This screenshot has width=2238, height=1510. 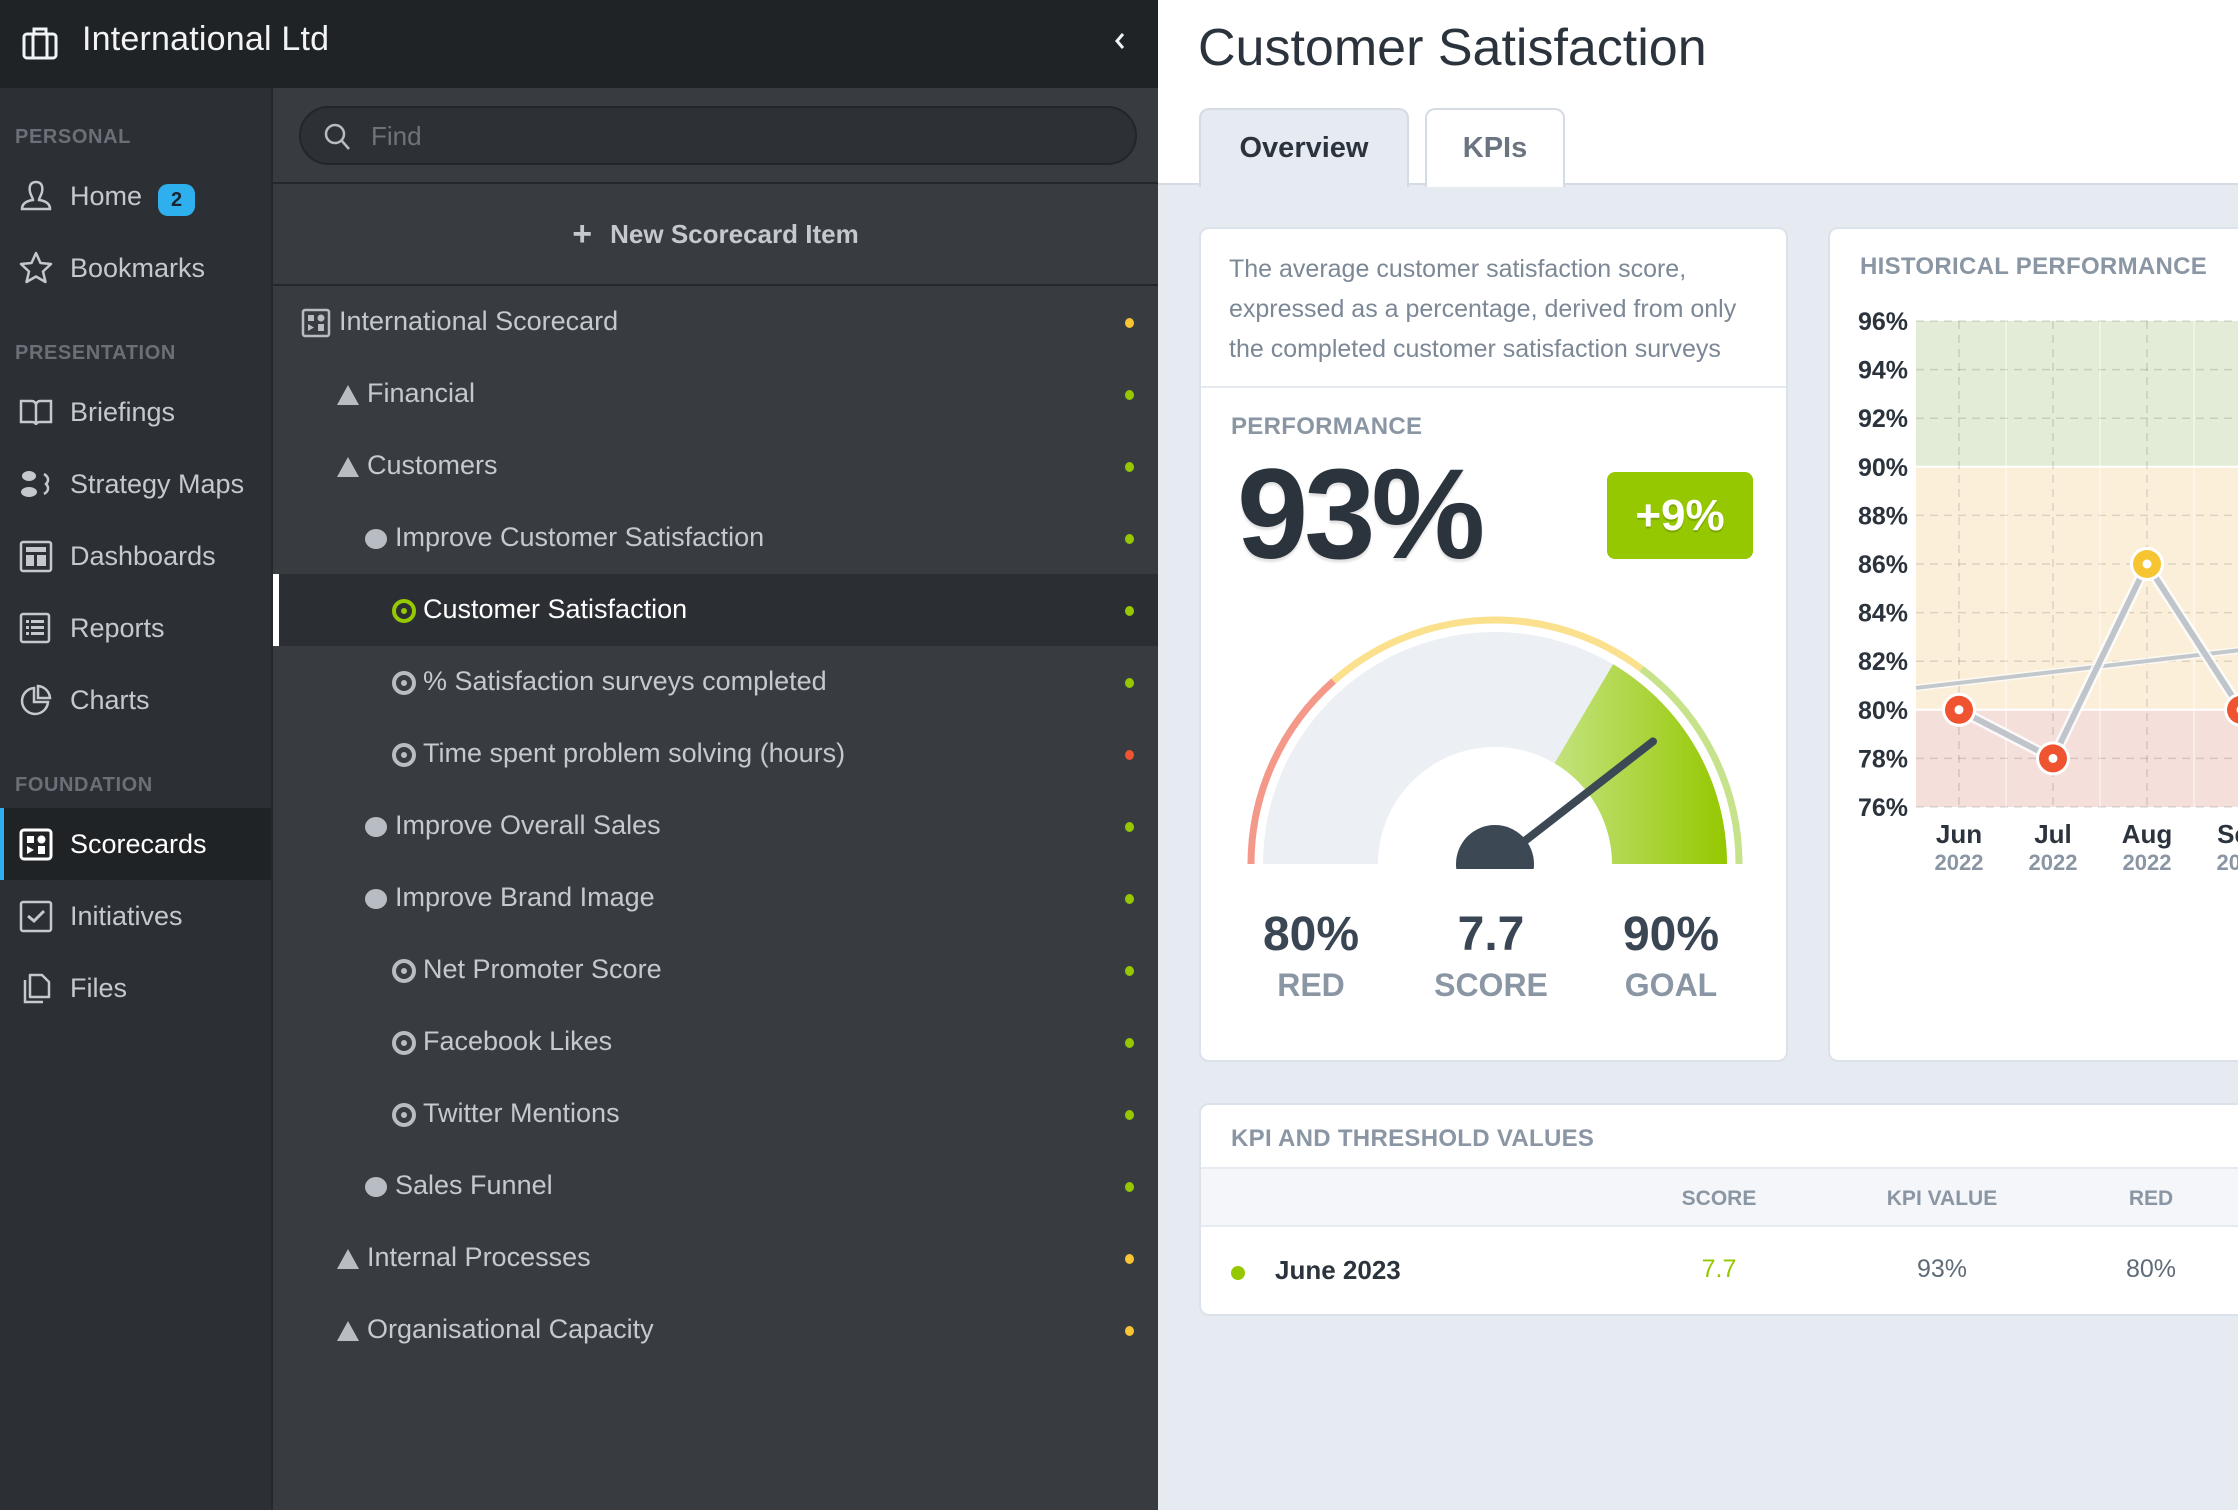 I want to click on y-tick-label: 94%, so click(x=1883, y=371).